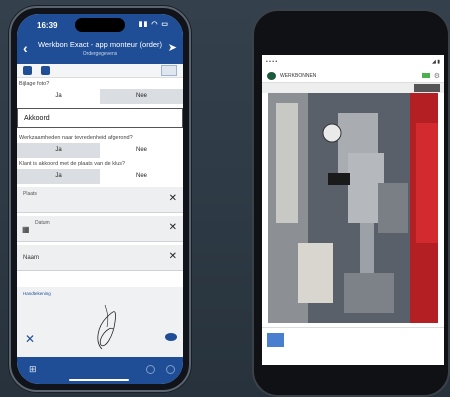 This screenshot has width=450, height=397. I want to click on status-icons: ▮▮ ◠ ▭, so click(153, 24).